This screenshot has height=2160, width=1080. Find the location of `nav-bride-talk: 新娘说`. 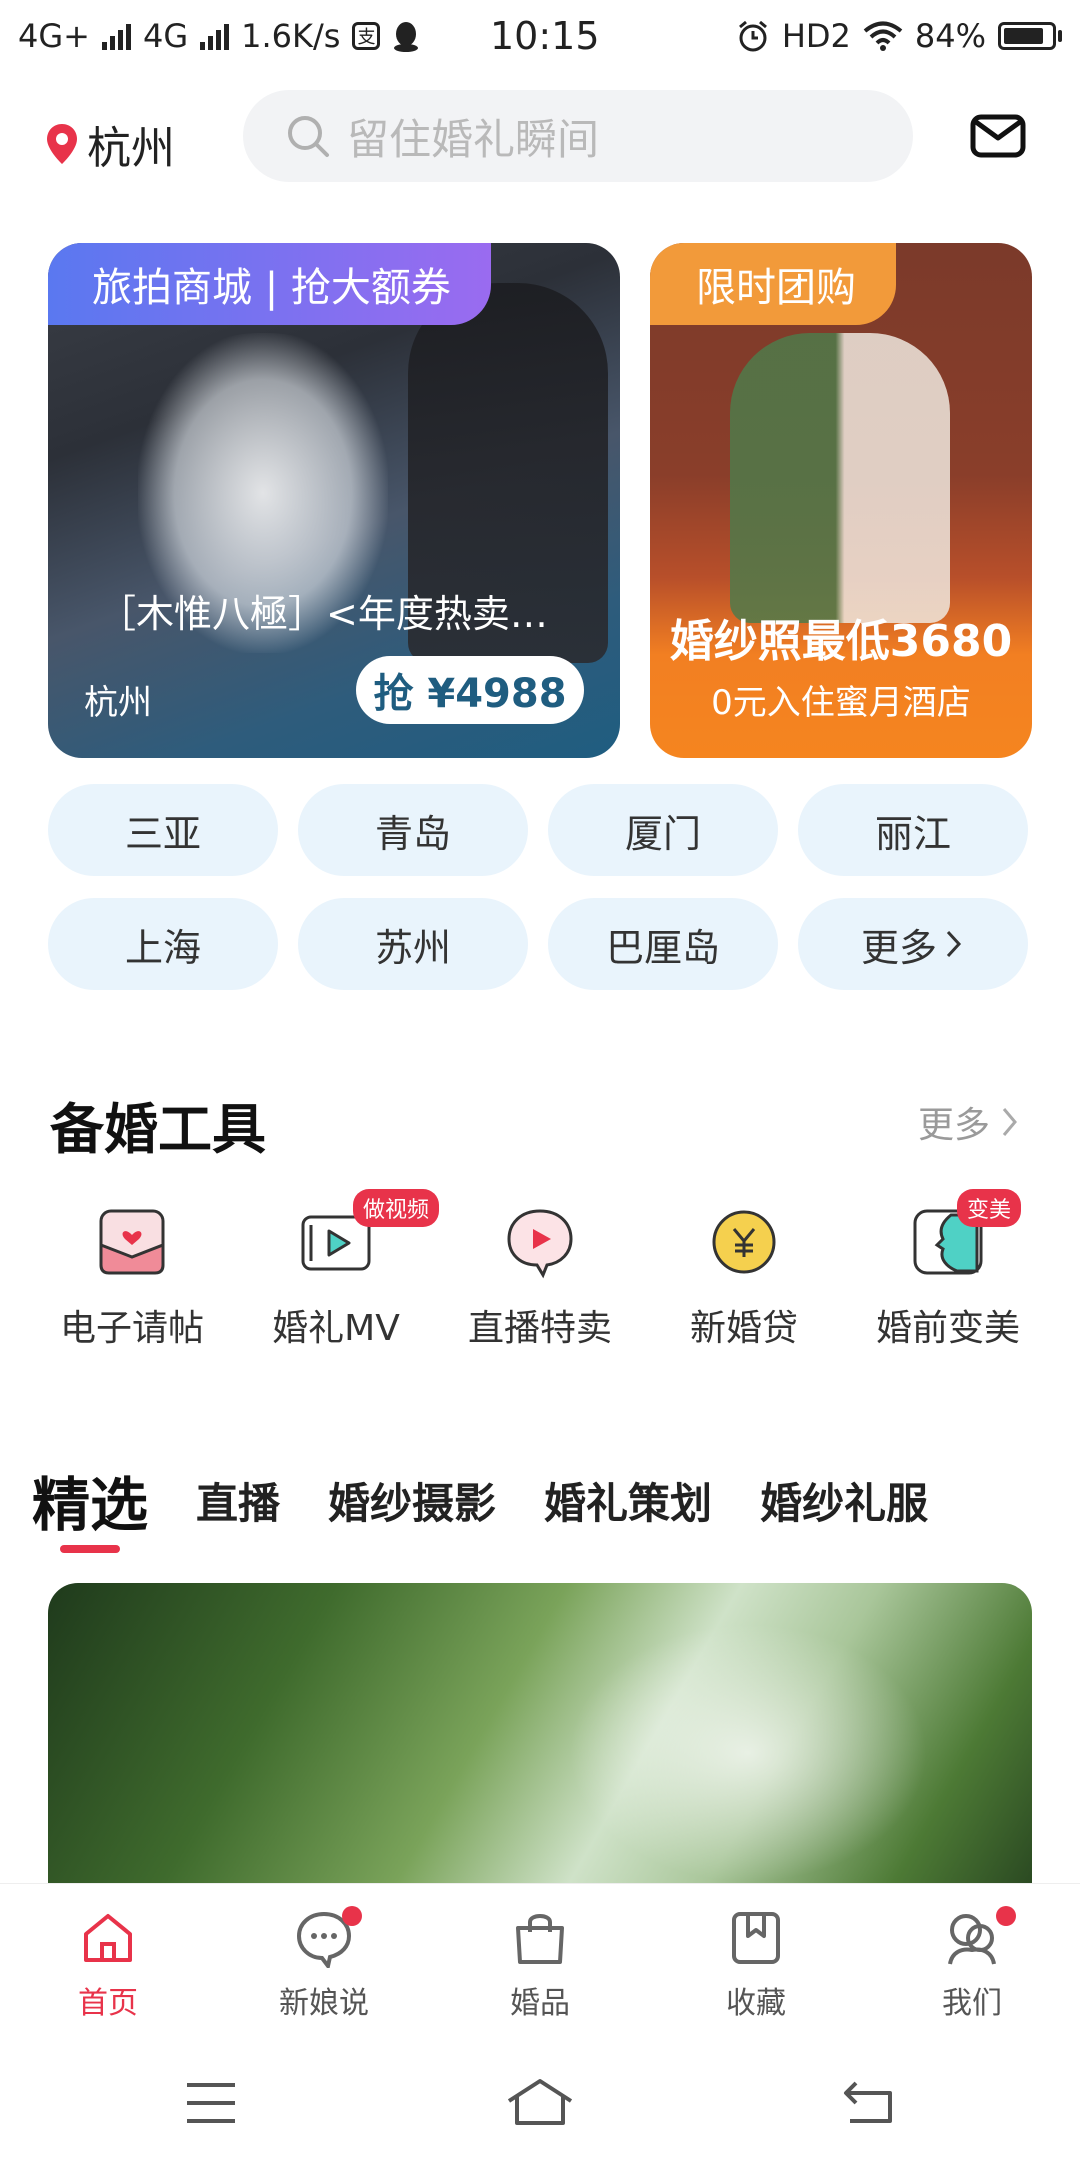

nav-bride-talk: 新娘说 is located at coordinates (324, 1964).